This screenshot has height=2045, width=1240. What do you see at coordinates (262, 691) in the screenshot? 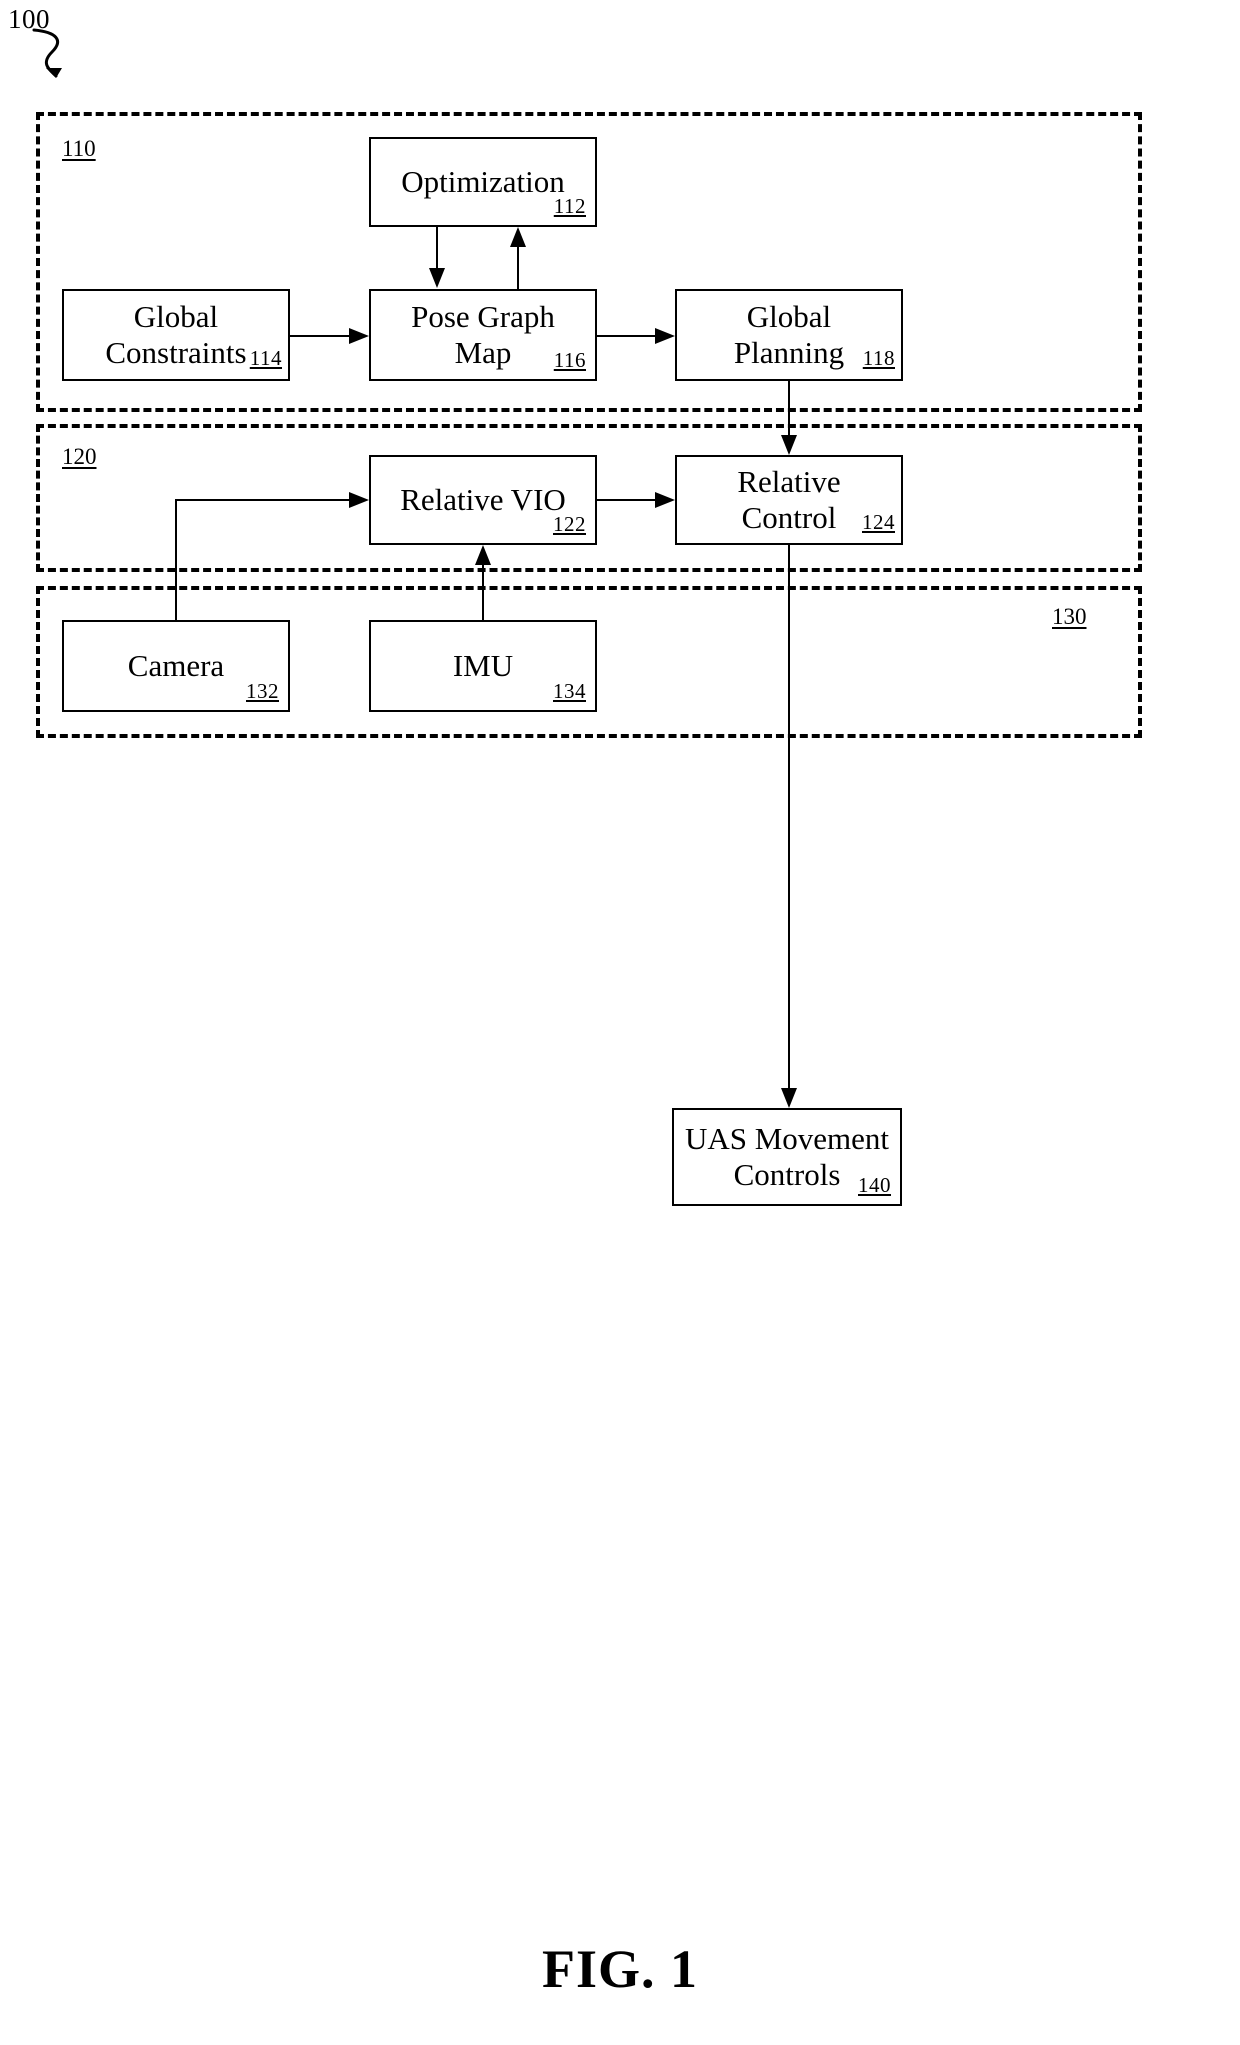
I see `box-camera-ref: 132` at bounding box center [262, 691].